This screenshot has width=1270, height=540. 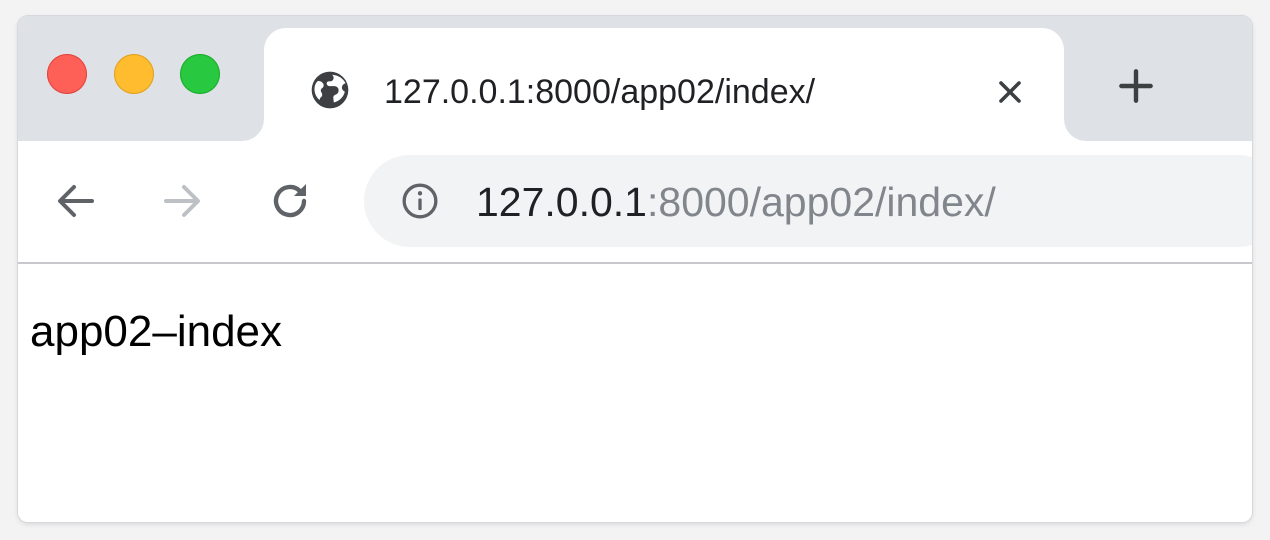 I want to click on window-maximize-button, so click(x=200, y=74).